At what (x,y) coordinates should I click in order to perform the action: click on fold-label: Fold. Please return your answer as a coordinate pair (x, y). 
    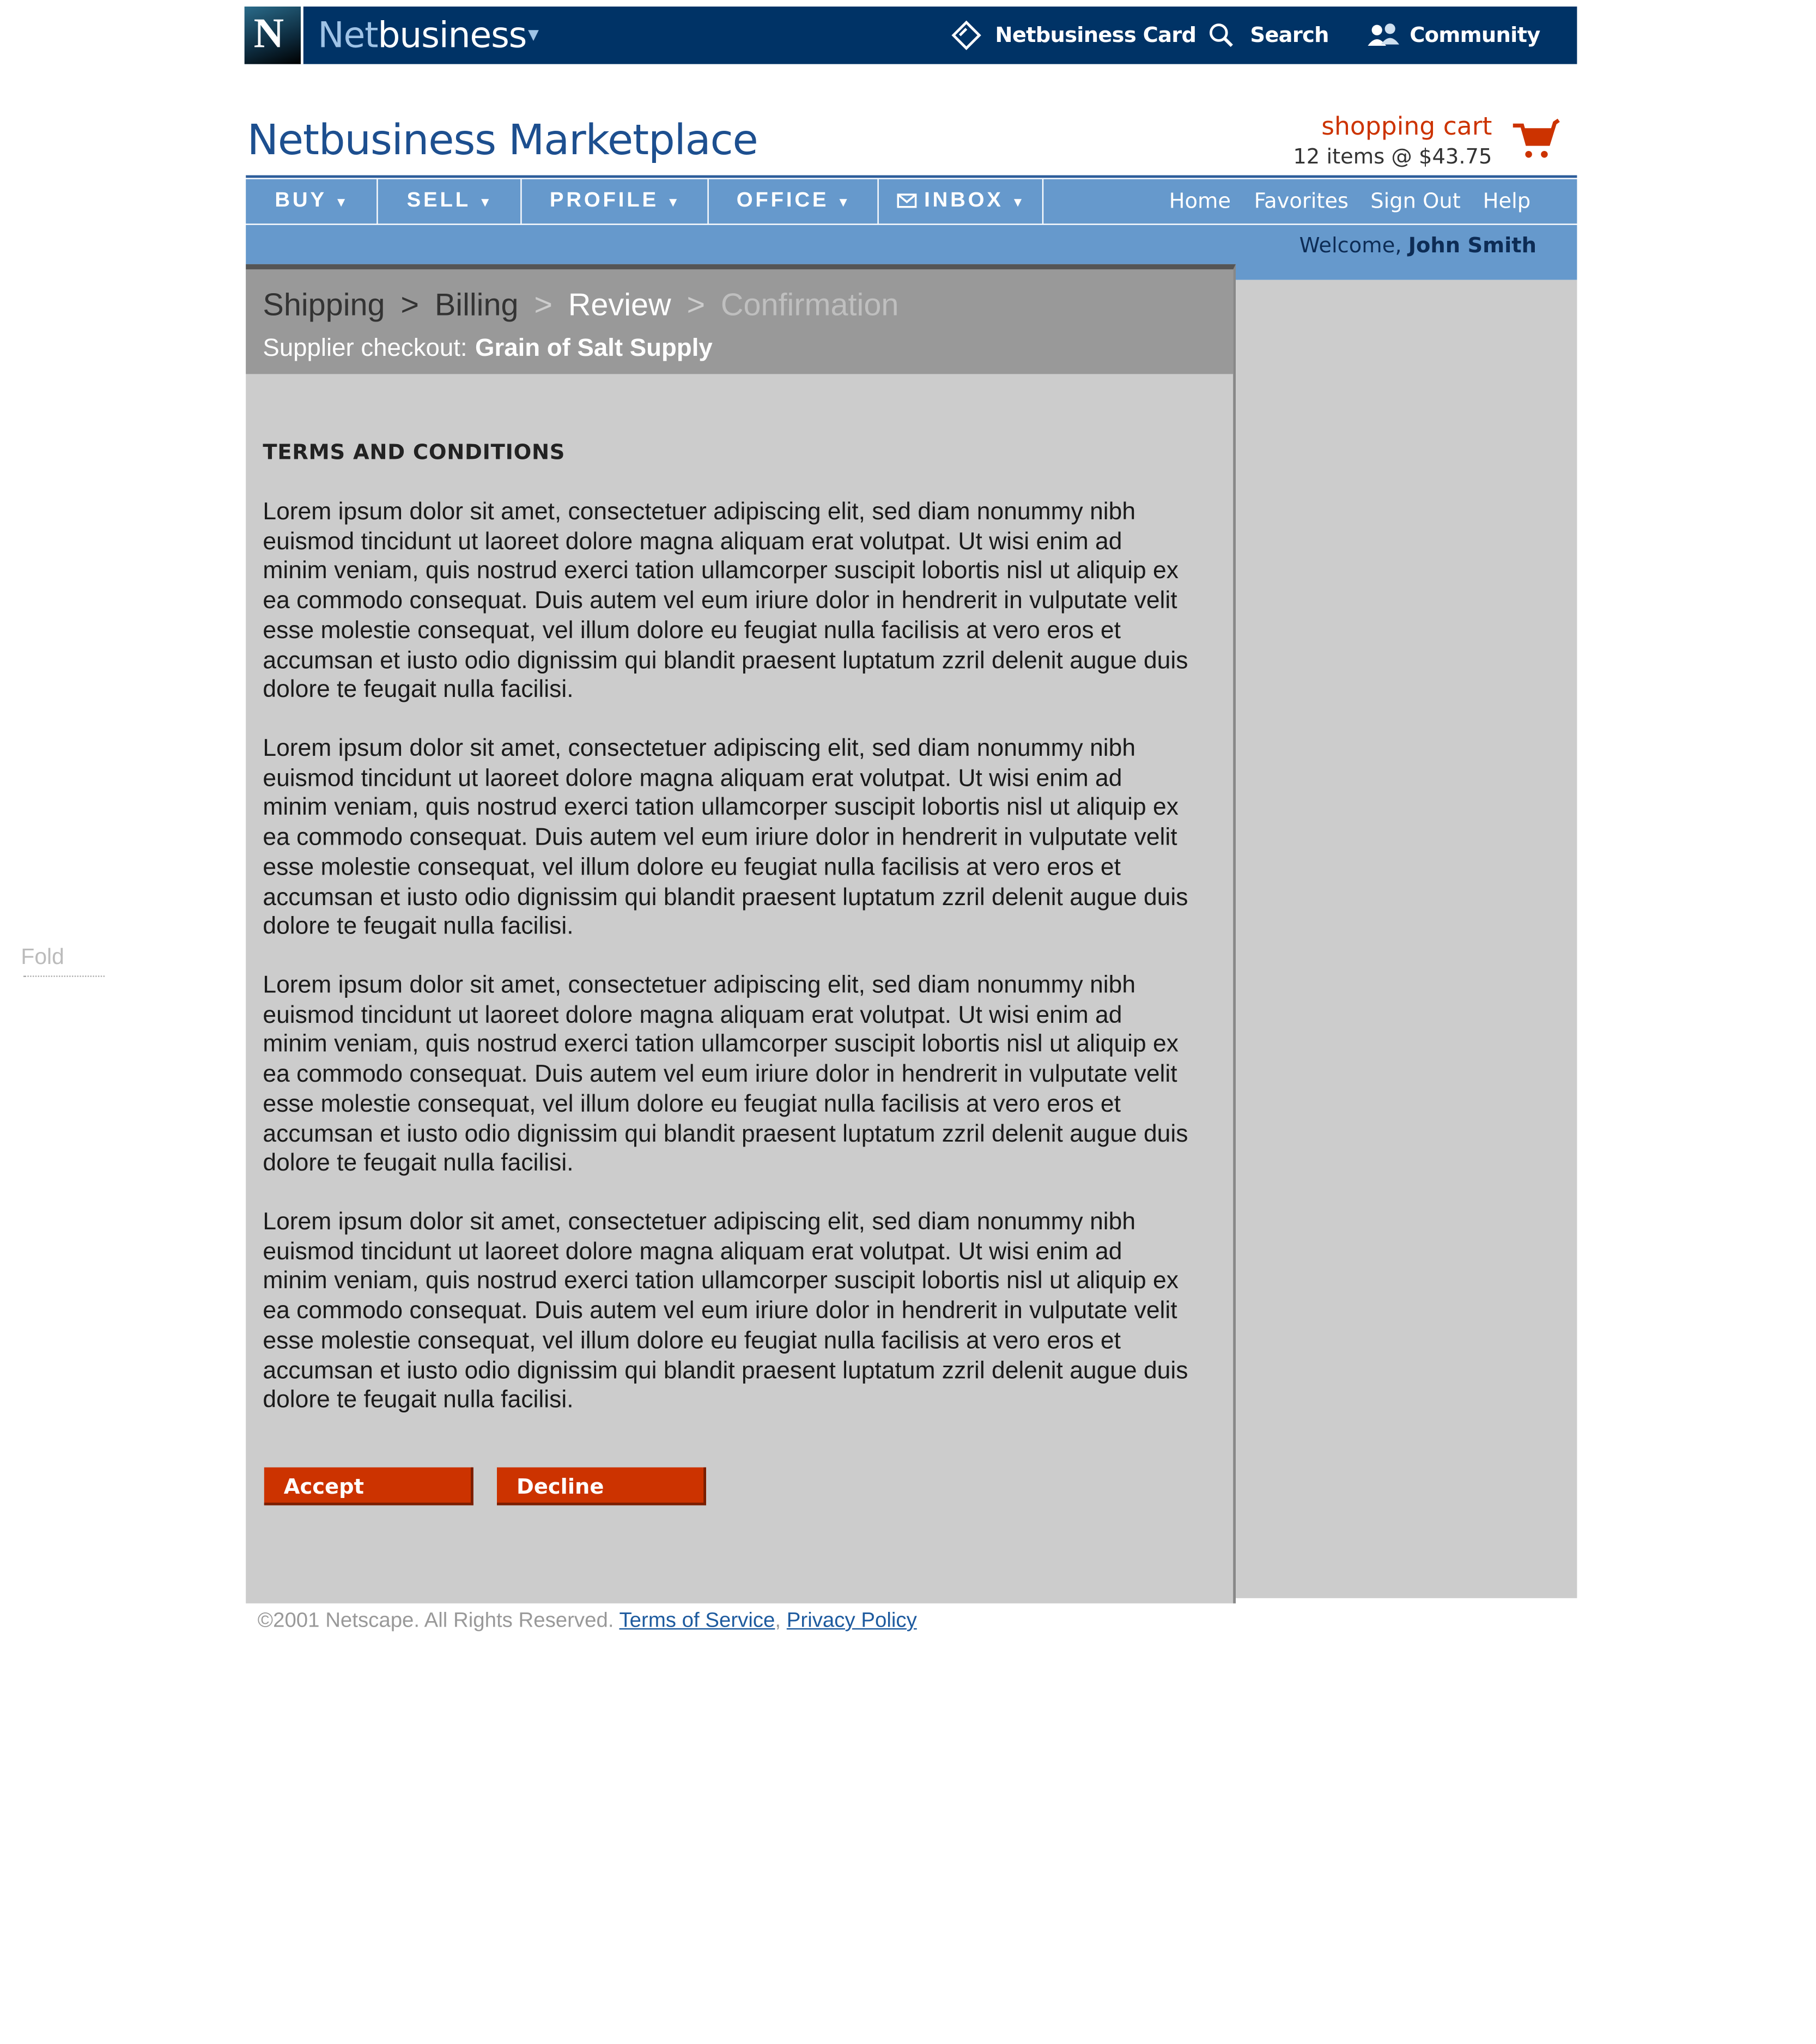
    Looking at the image, I should click on (42, 957).